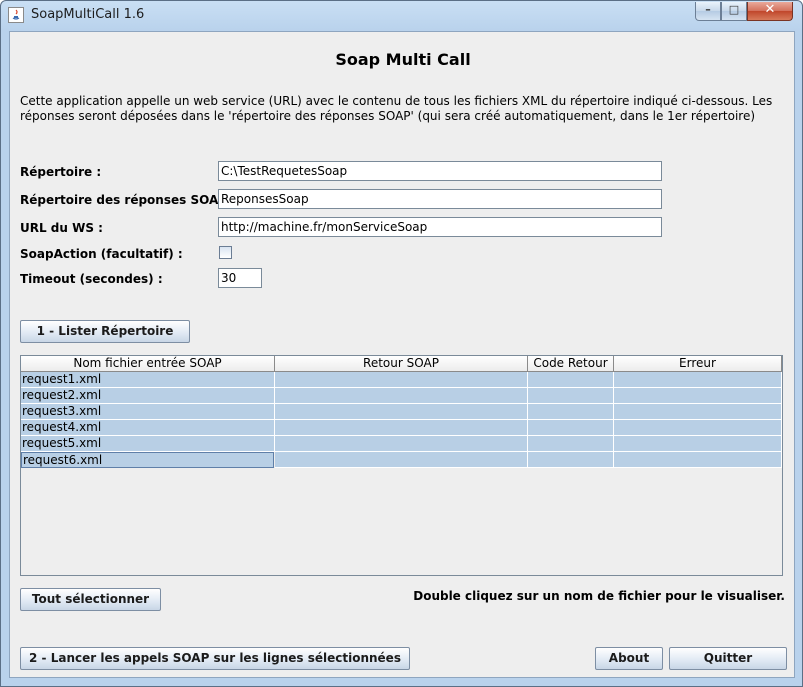 The image size is (803, 687). I want to click on close-button: ✕, so click(770, 11).